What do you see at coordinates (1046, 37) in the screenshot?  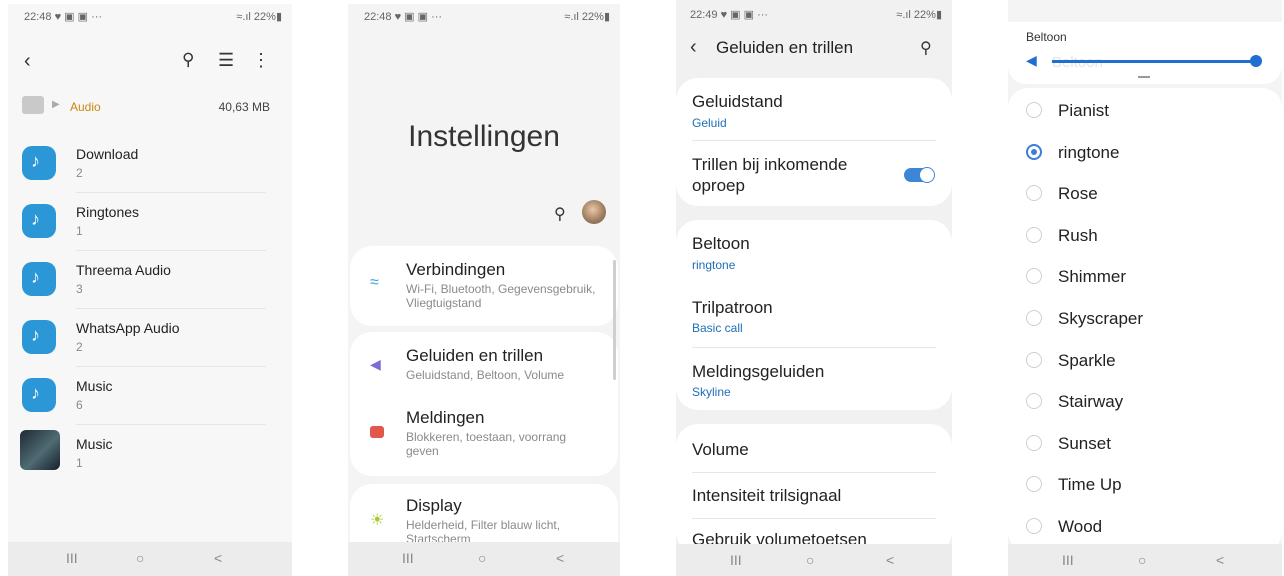 I see `volume-slider-label: Beltoon` at bounding box center [1046, 37].